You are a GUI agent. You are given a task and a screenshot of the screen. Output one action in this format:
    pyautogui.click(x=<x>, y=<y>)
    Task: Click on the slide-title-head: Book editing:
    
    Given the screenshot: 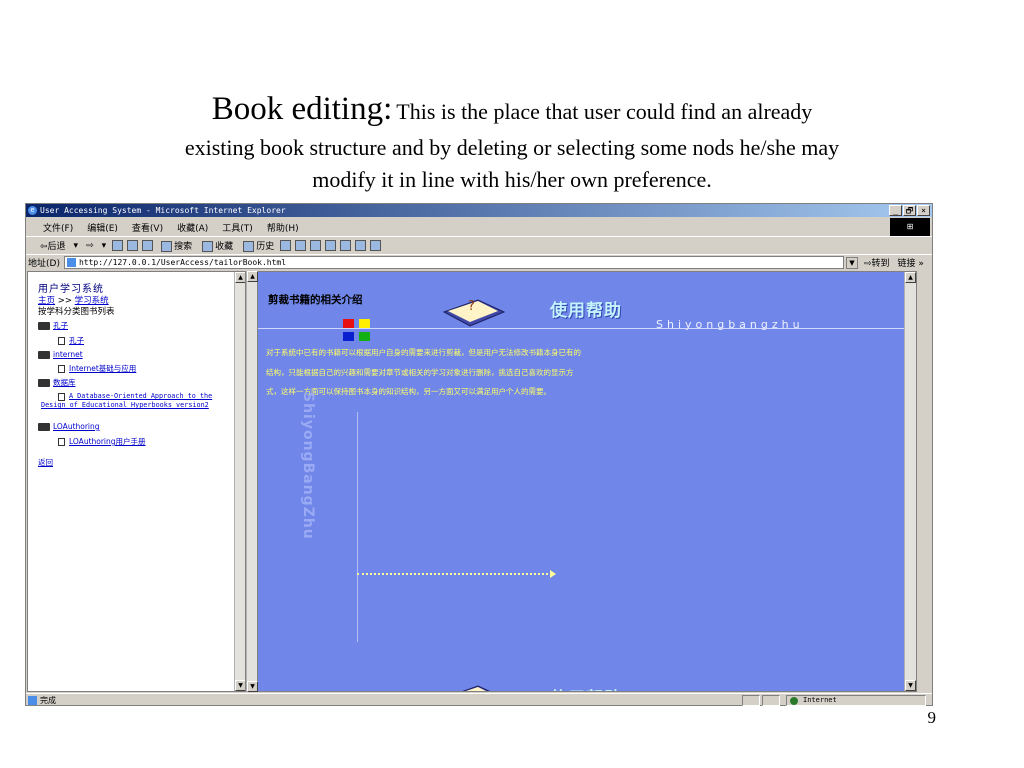 What is the action you would take?
    pyautogui.click(x=302, y=109)
    